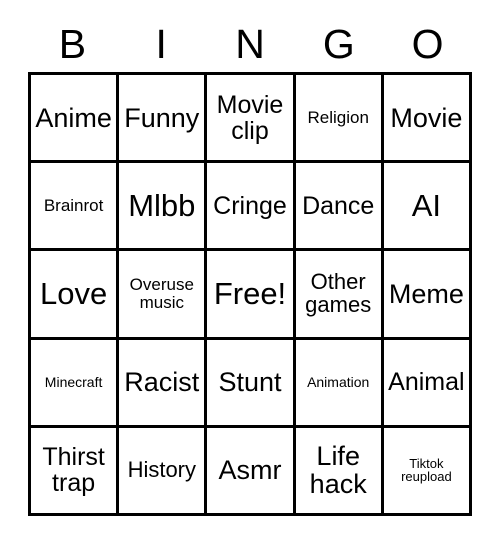  I want to click on bingo-header: B I N G O, so click(250, 44).